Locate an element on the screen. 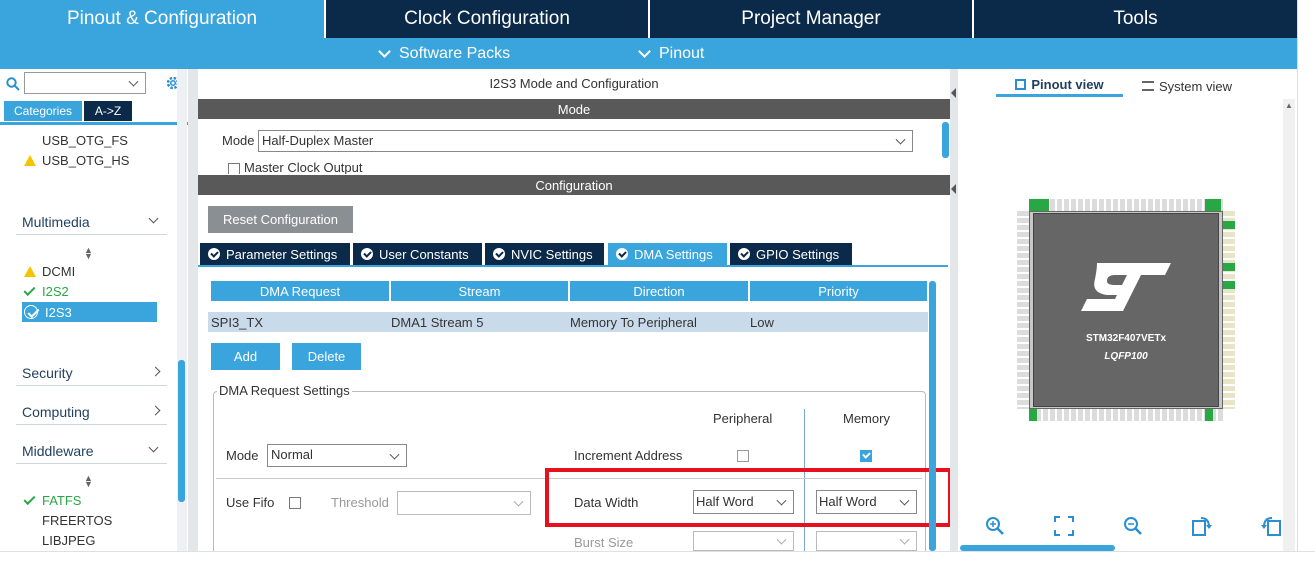 This screenshot has width=1315, height=565. tab-clock-configuration: Clock Configuration is located at coordinates (488, 19).